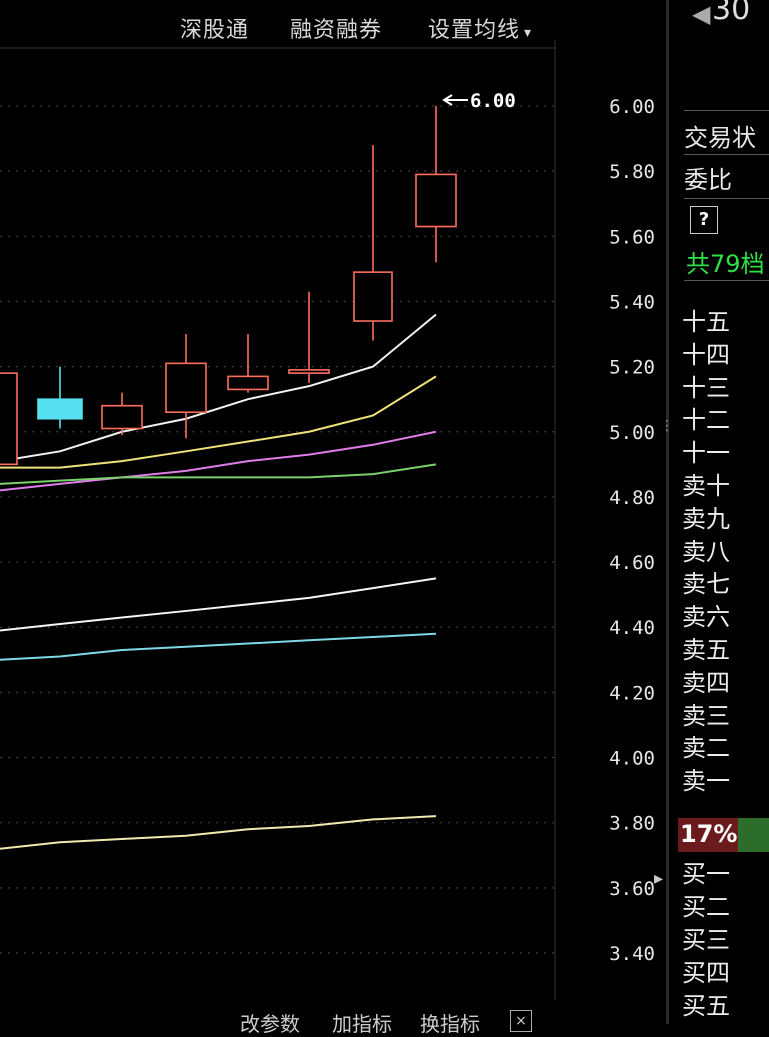 Image resolution: width=769 pixels, height=1037 pixels. I want to click on max-price-annotation: 6.00, so click(493, 101).